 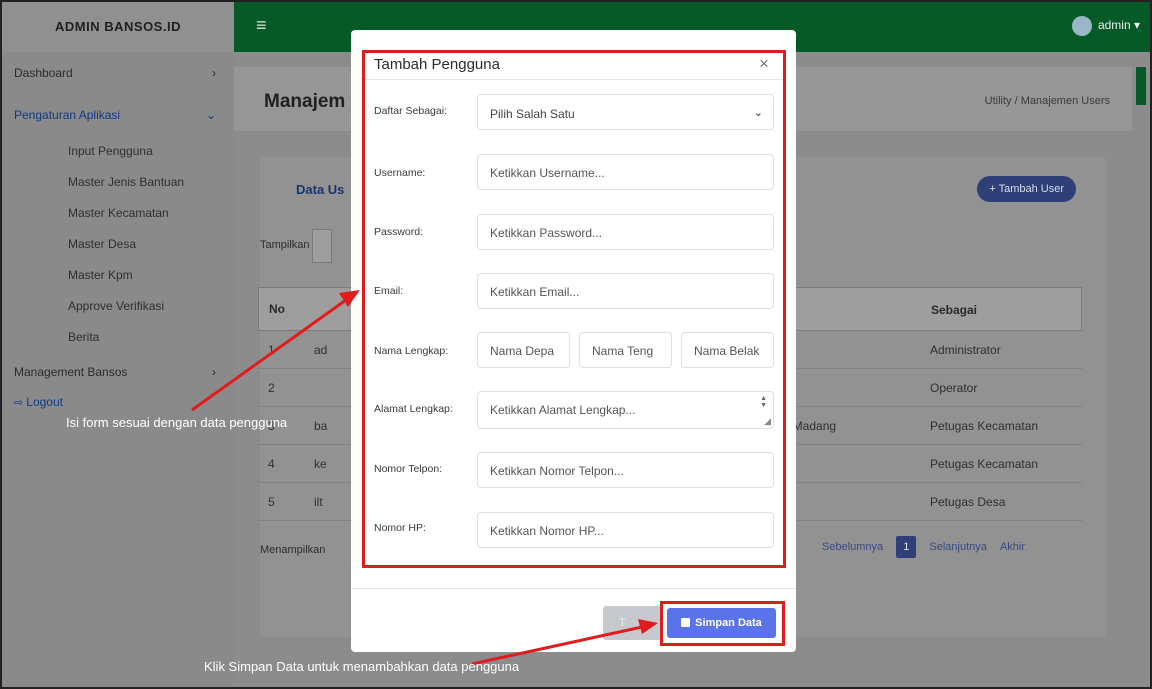 What do you see at coordinates (67, 115) in the screenshot?
I see `sidebar-item-label: Pengaturan Aplikasi` at bounding box center [67, 115].